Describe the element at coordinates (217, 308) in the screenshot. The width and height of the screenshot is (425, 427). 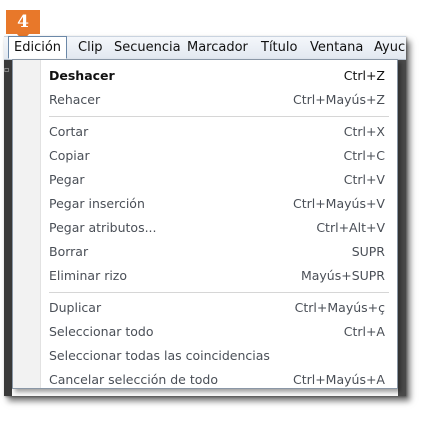
I see `menu-item-duplicar: Duplicar Ctrl+Mayús+ç` at that location.